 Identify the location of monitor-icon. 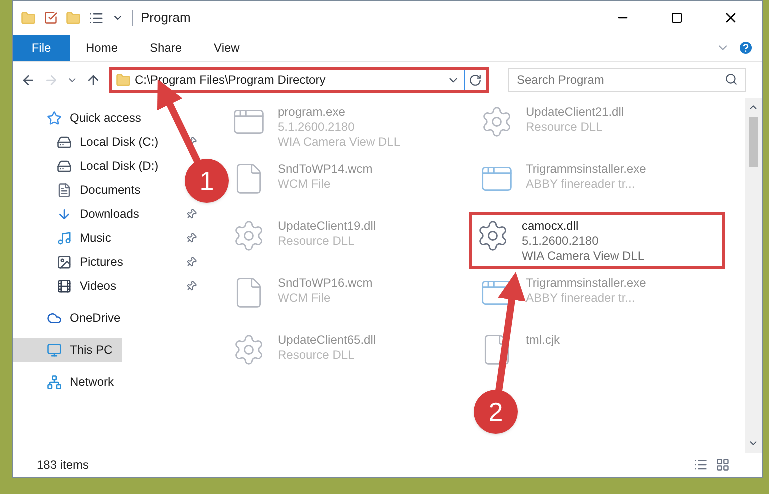
(54, 350).